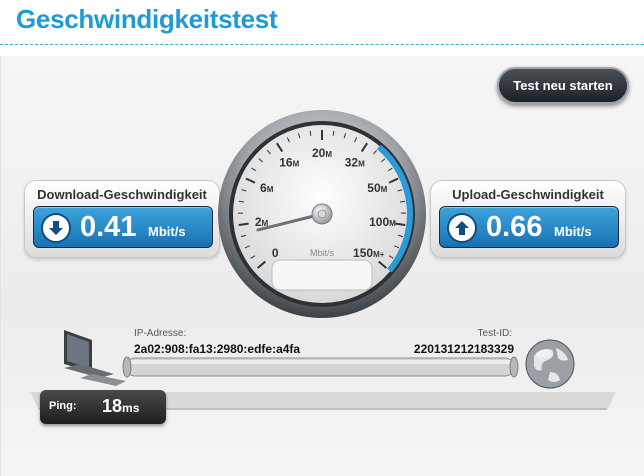 The height and width of the screenshot is (476, 644). I want to click on globe-icon, so click(550, 364).